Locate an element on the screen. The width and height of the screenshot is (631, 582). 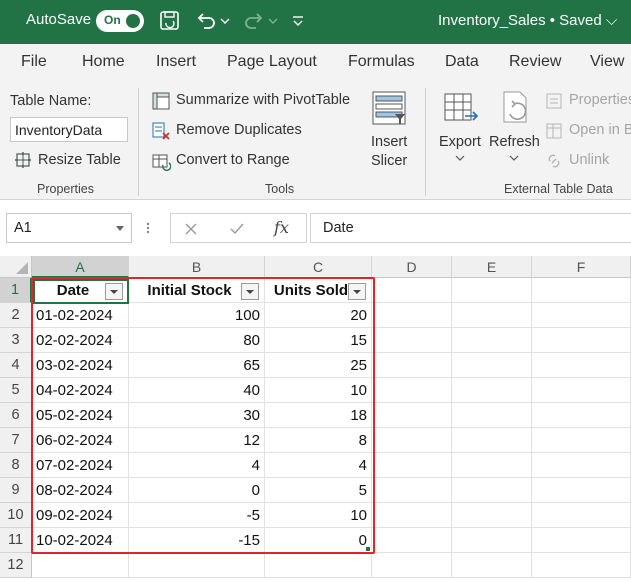
column-header-d: D is located at coordinates (412, 267).